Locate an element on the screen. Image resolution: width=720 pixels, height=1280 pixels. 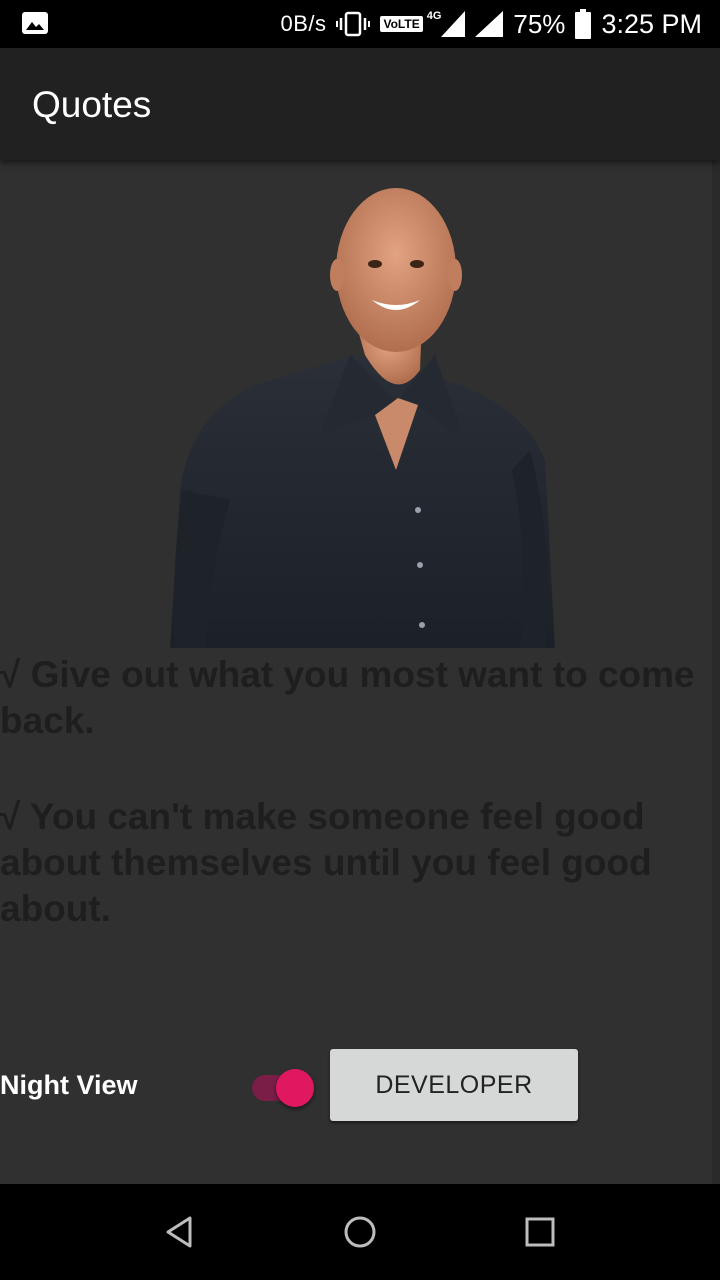
volte-badge: VoLTE is located at coordinates (401, 24).